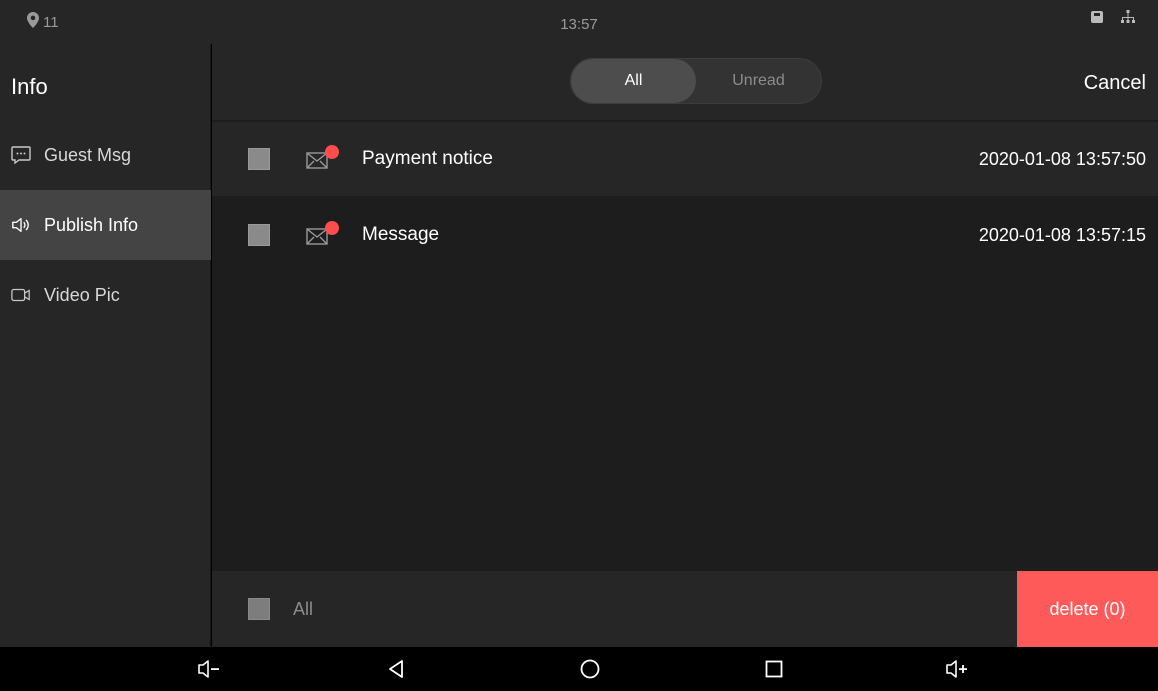 This screenshot has width=1158, height=691. I want to click on video-camera-icon, so click(21, 295).